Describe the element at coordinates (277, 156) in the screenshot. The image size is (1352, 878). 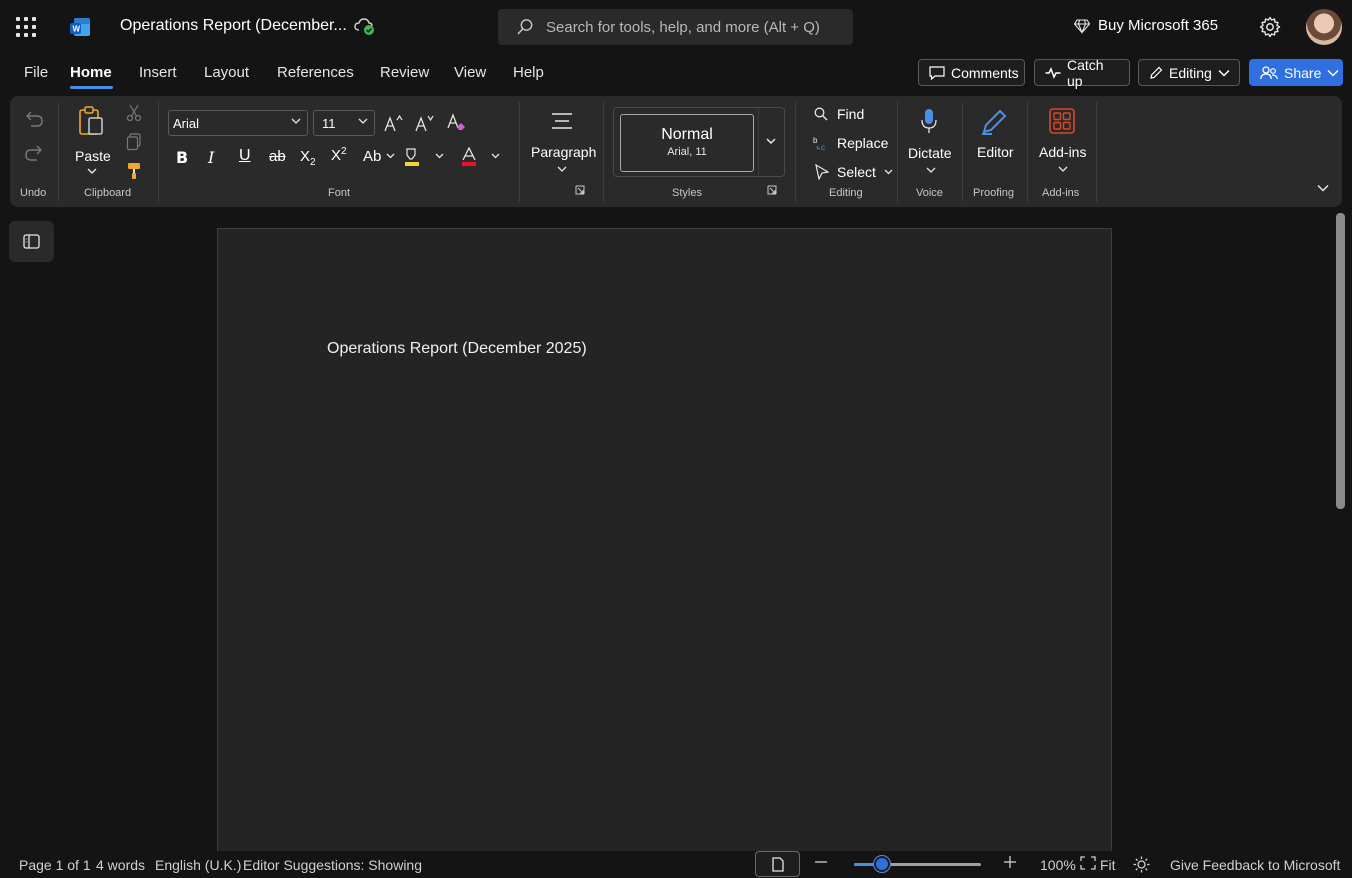
I see `strikethrough-button: ab` at that location.